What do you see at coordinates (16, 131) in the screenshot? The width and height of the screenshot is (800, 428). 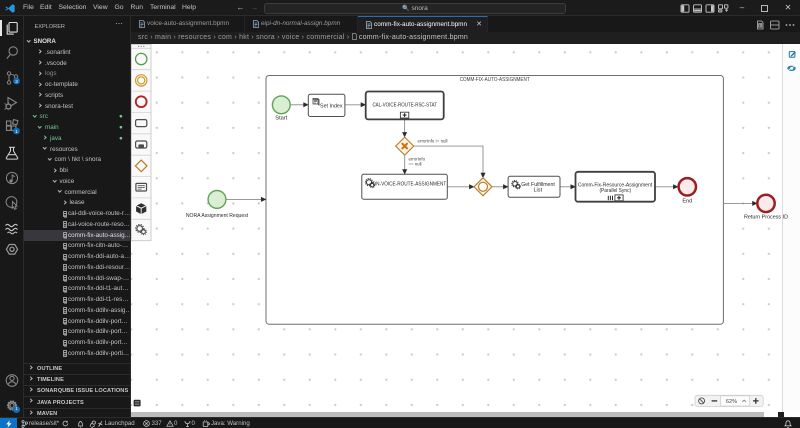 I see `svg-text: 1` at bounding box center [16, 131].